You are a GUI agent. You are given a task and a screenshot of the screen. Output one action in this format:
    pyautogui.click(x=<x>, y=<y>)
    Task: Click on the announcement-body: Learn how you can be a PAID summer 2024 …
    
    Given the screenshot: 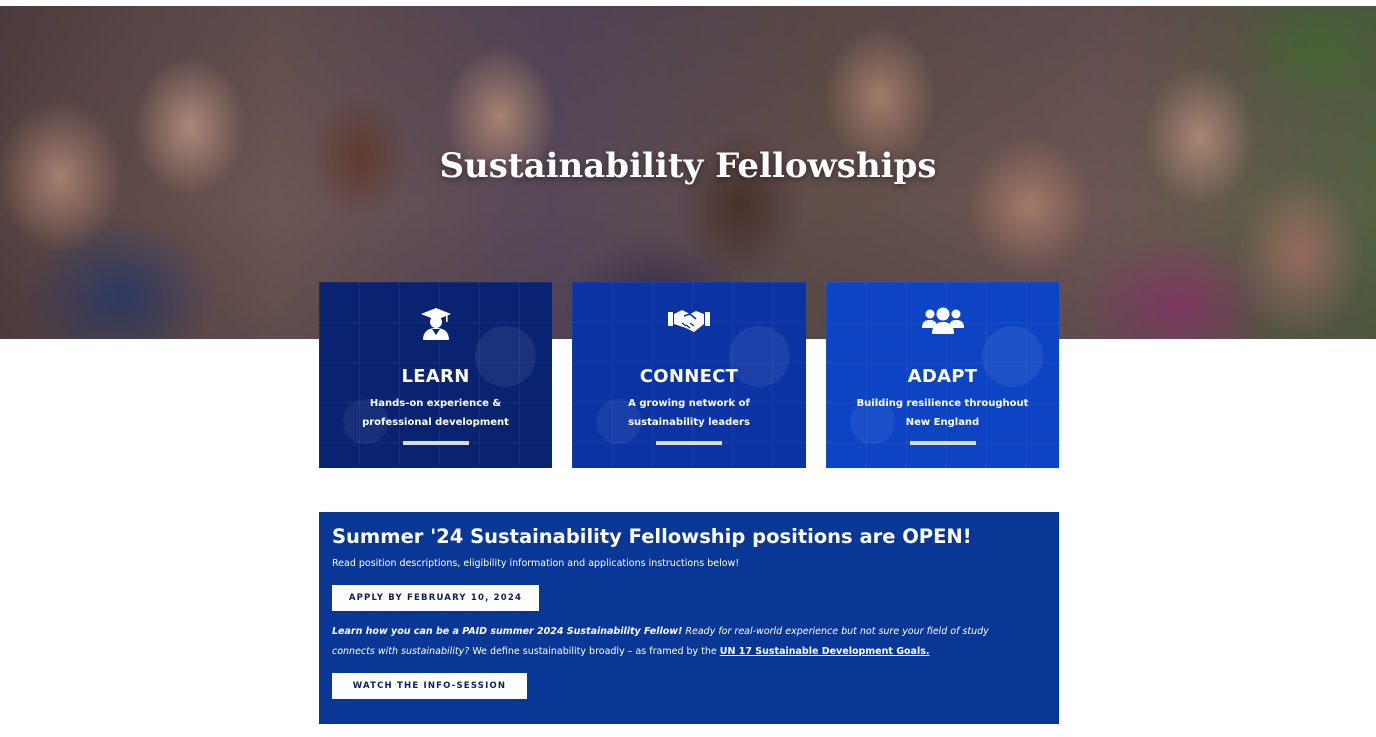 What is the action you would take?
    pyautogui.click(x=682, y=642)
    